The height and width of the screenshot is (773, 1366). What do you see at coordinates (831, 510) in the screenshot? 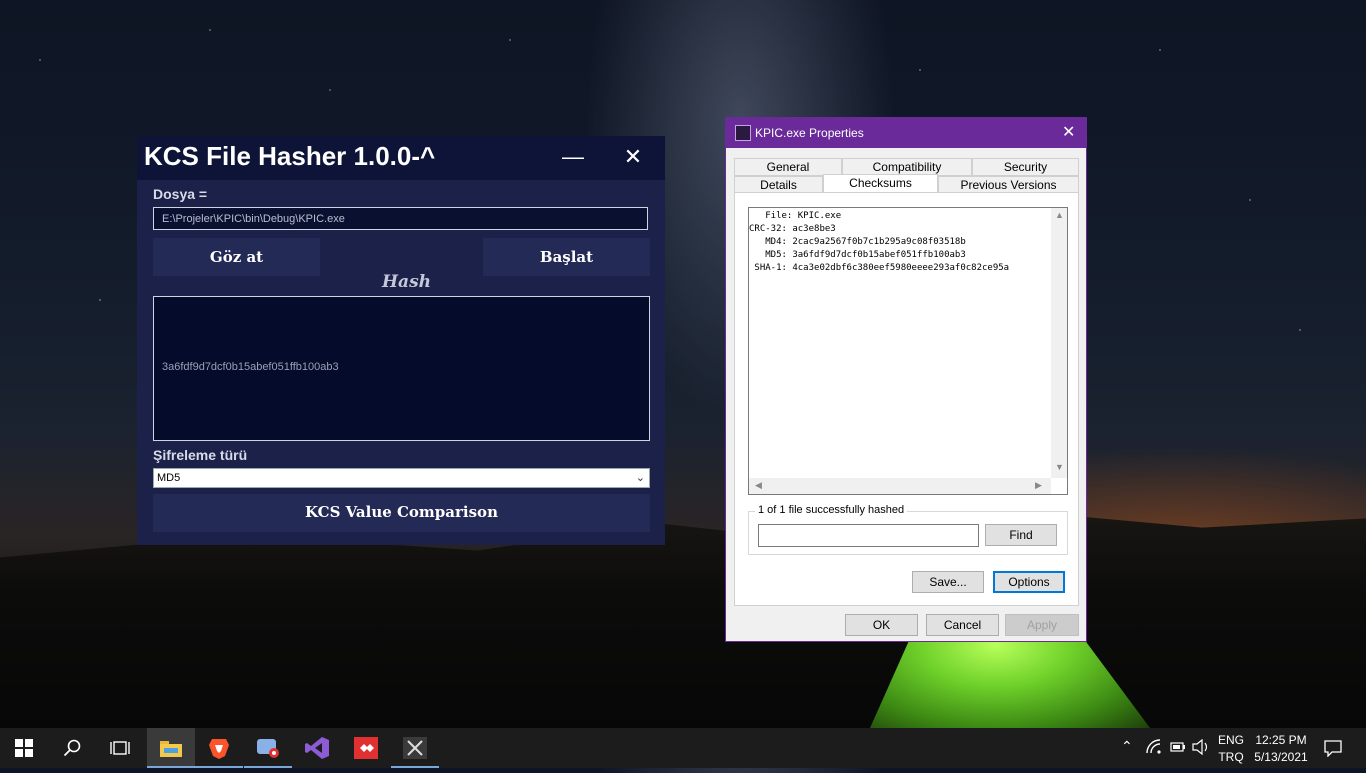
I see `hash-status-text: 1 of 1 file successfully hashed` at bounding box center [831, 510].